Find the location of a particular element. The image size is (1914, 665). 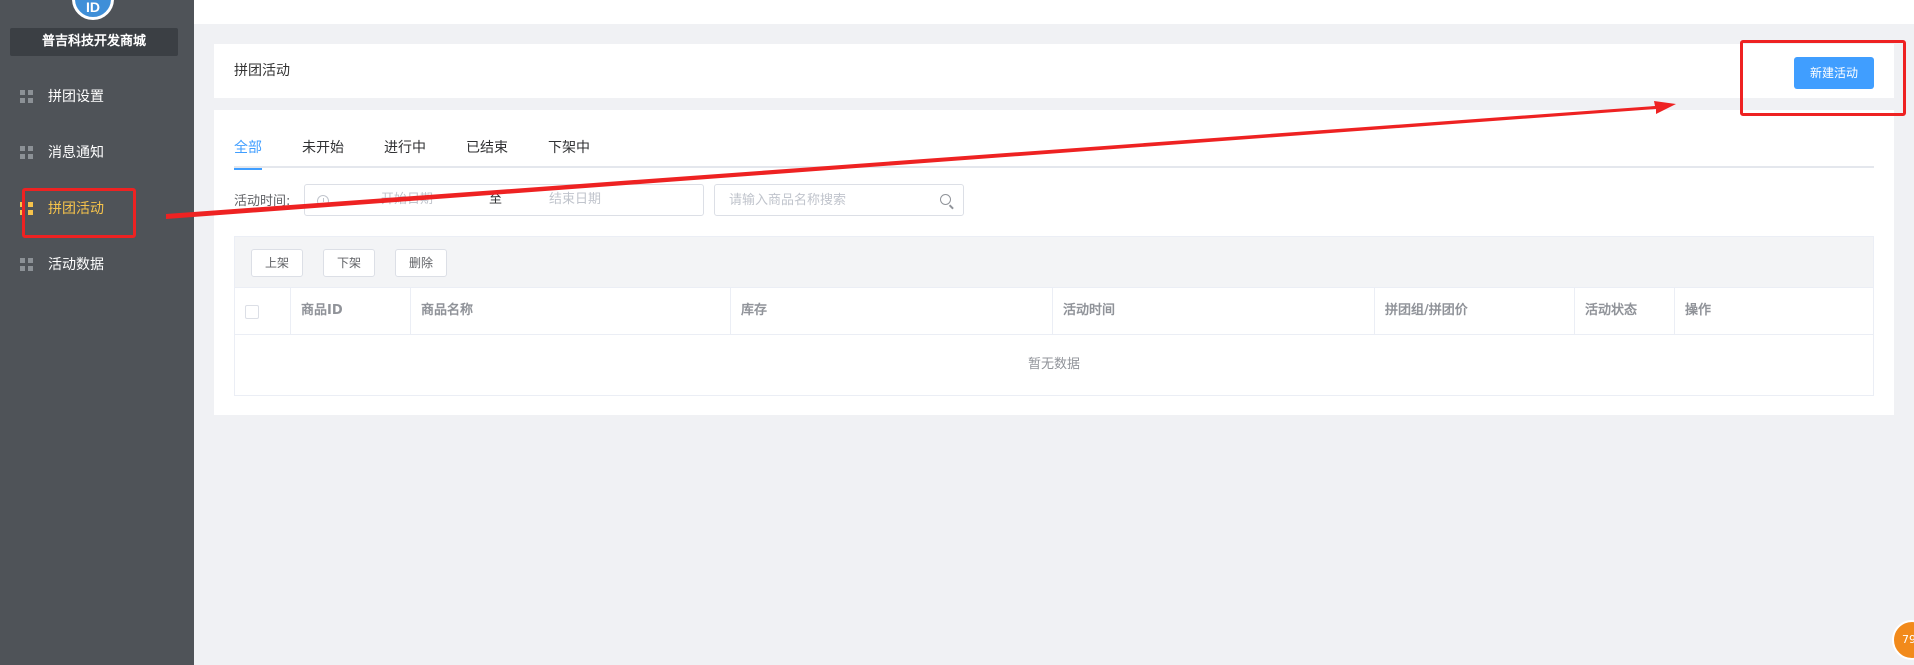

tab-in-progress: 进行中 is located at coordinates (405, 153).